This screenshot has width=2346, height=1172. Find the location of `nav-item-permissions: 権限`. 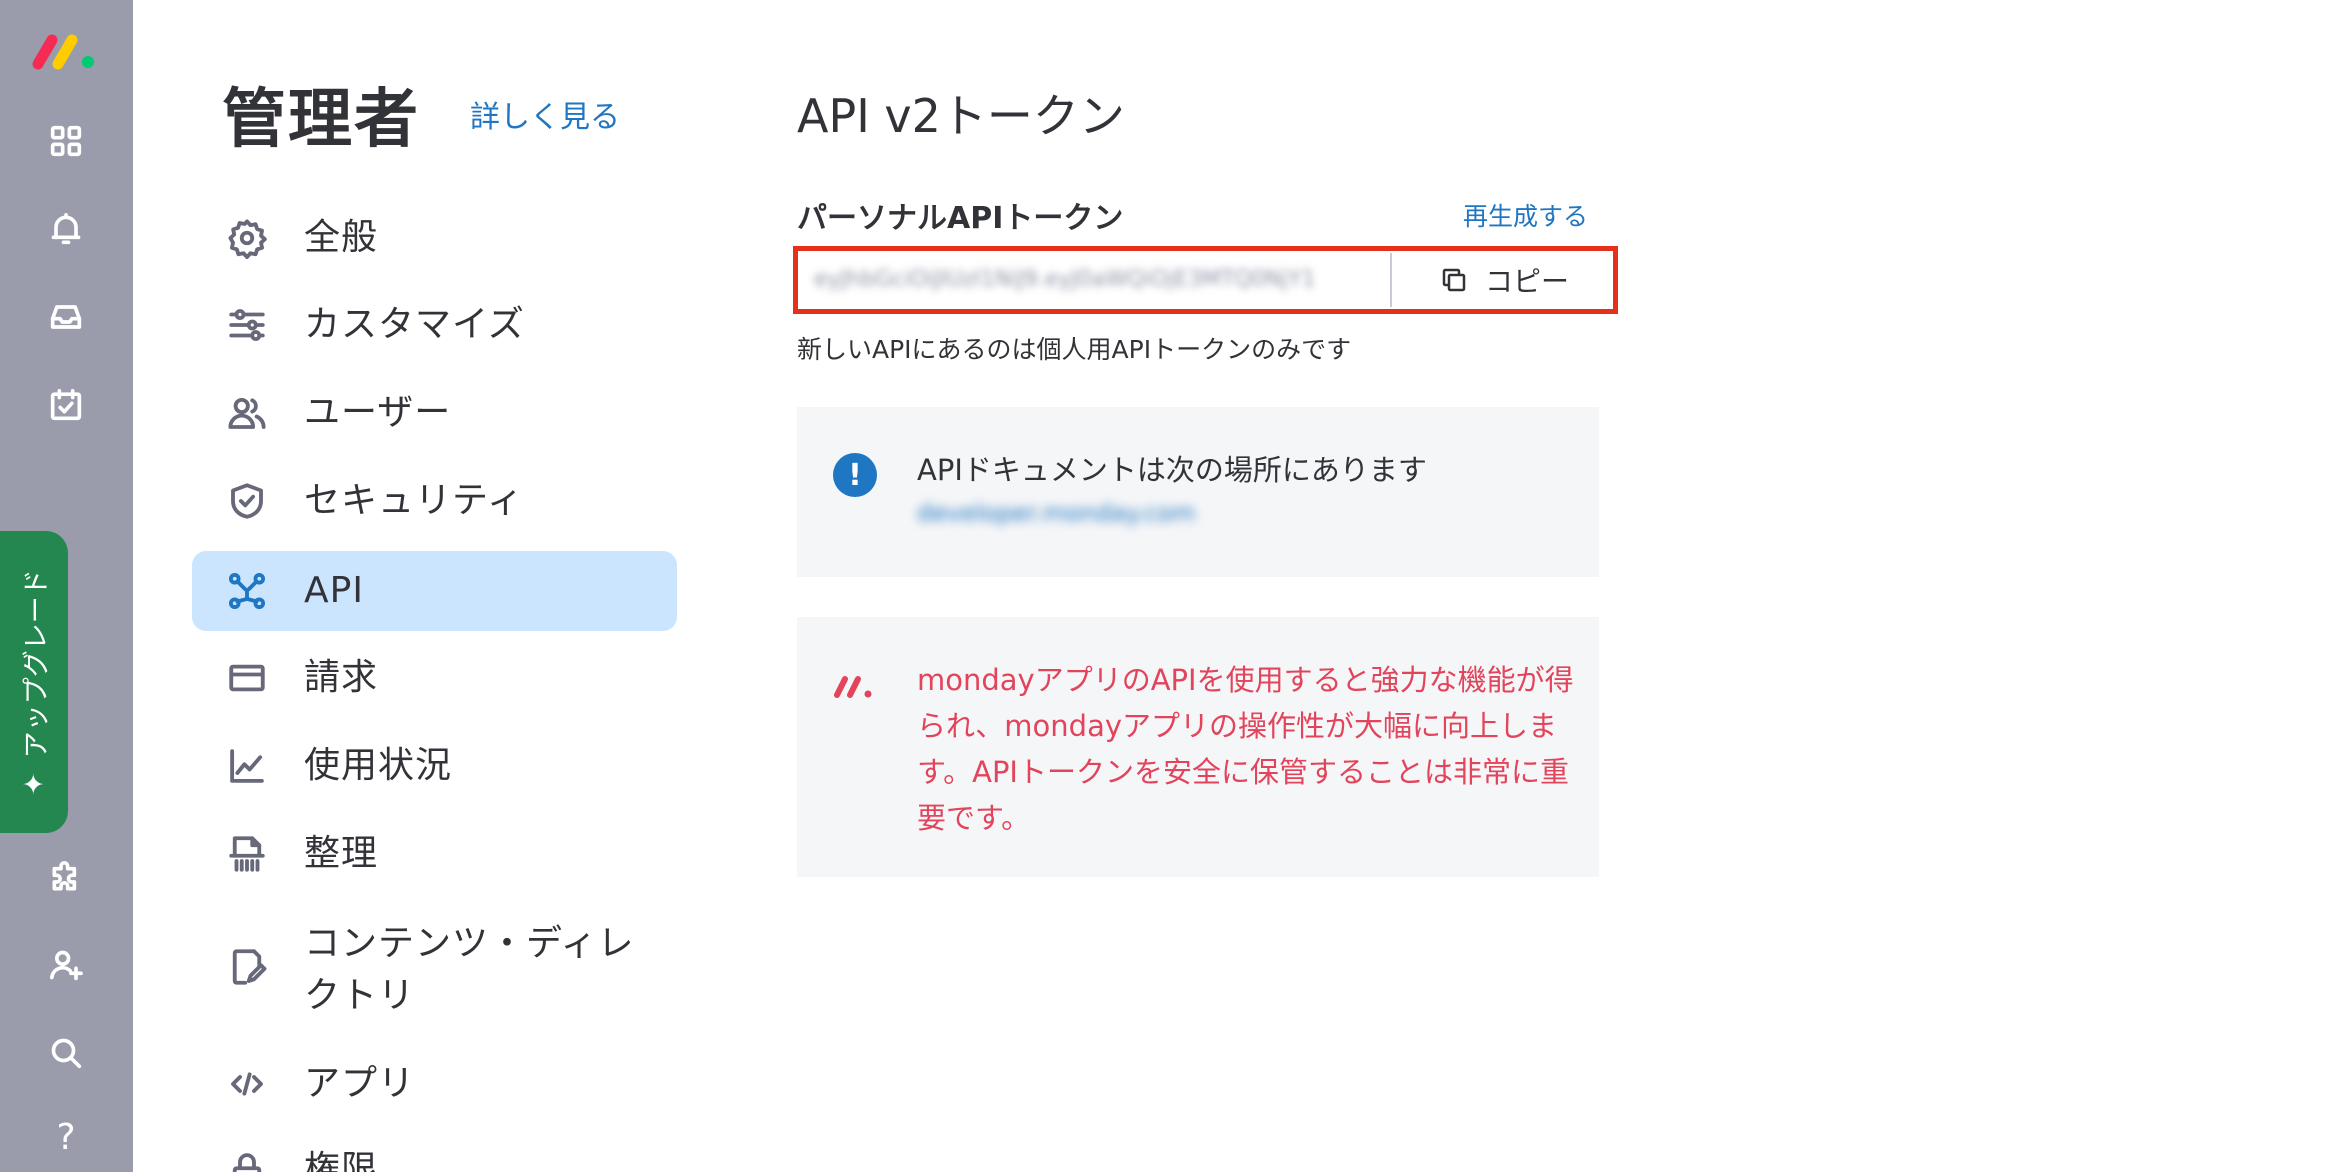

nav-item-permissions: 権限 is located at coordinates (434, 1151).